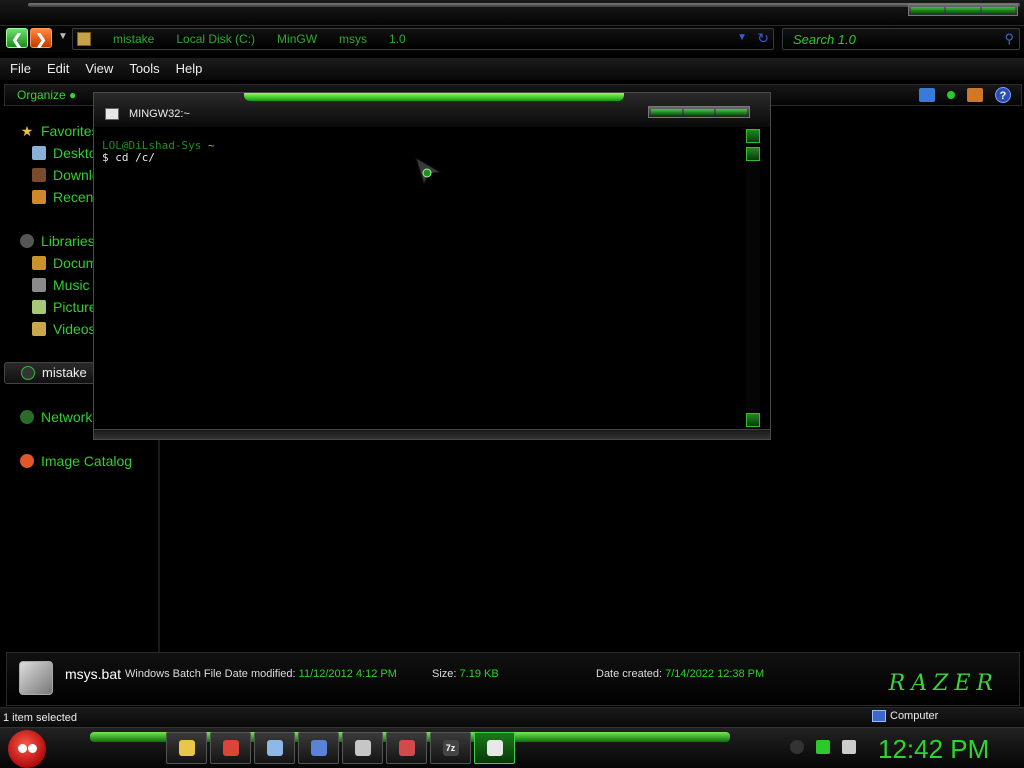 The height and width of the screenshot is (768, 1024). What do you see at coordinates (39, 285) in the screenshot?
I see `music-icon` at bounding box center [39, 285].